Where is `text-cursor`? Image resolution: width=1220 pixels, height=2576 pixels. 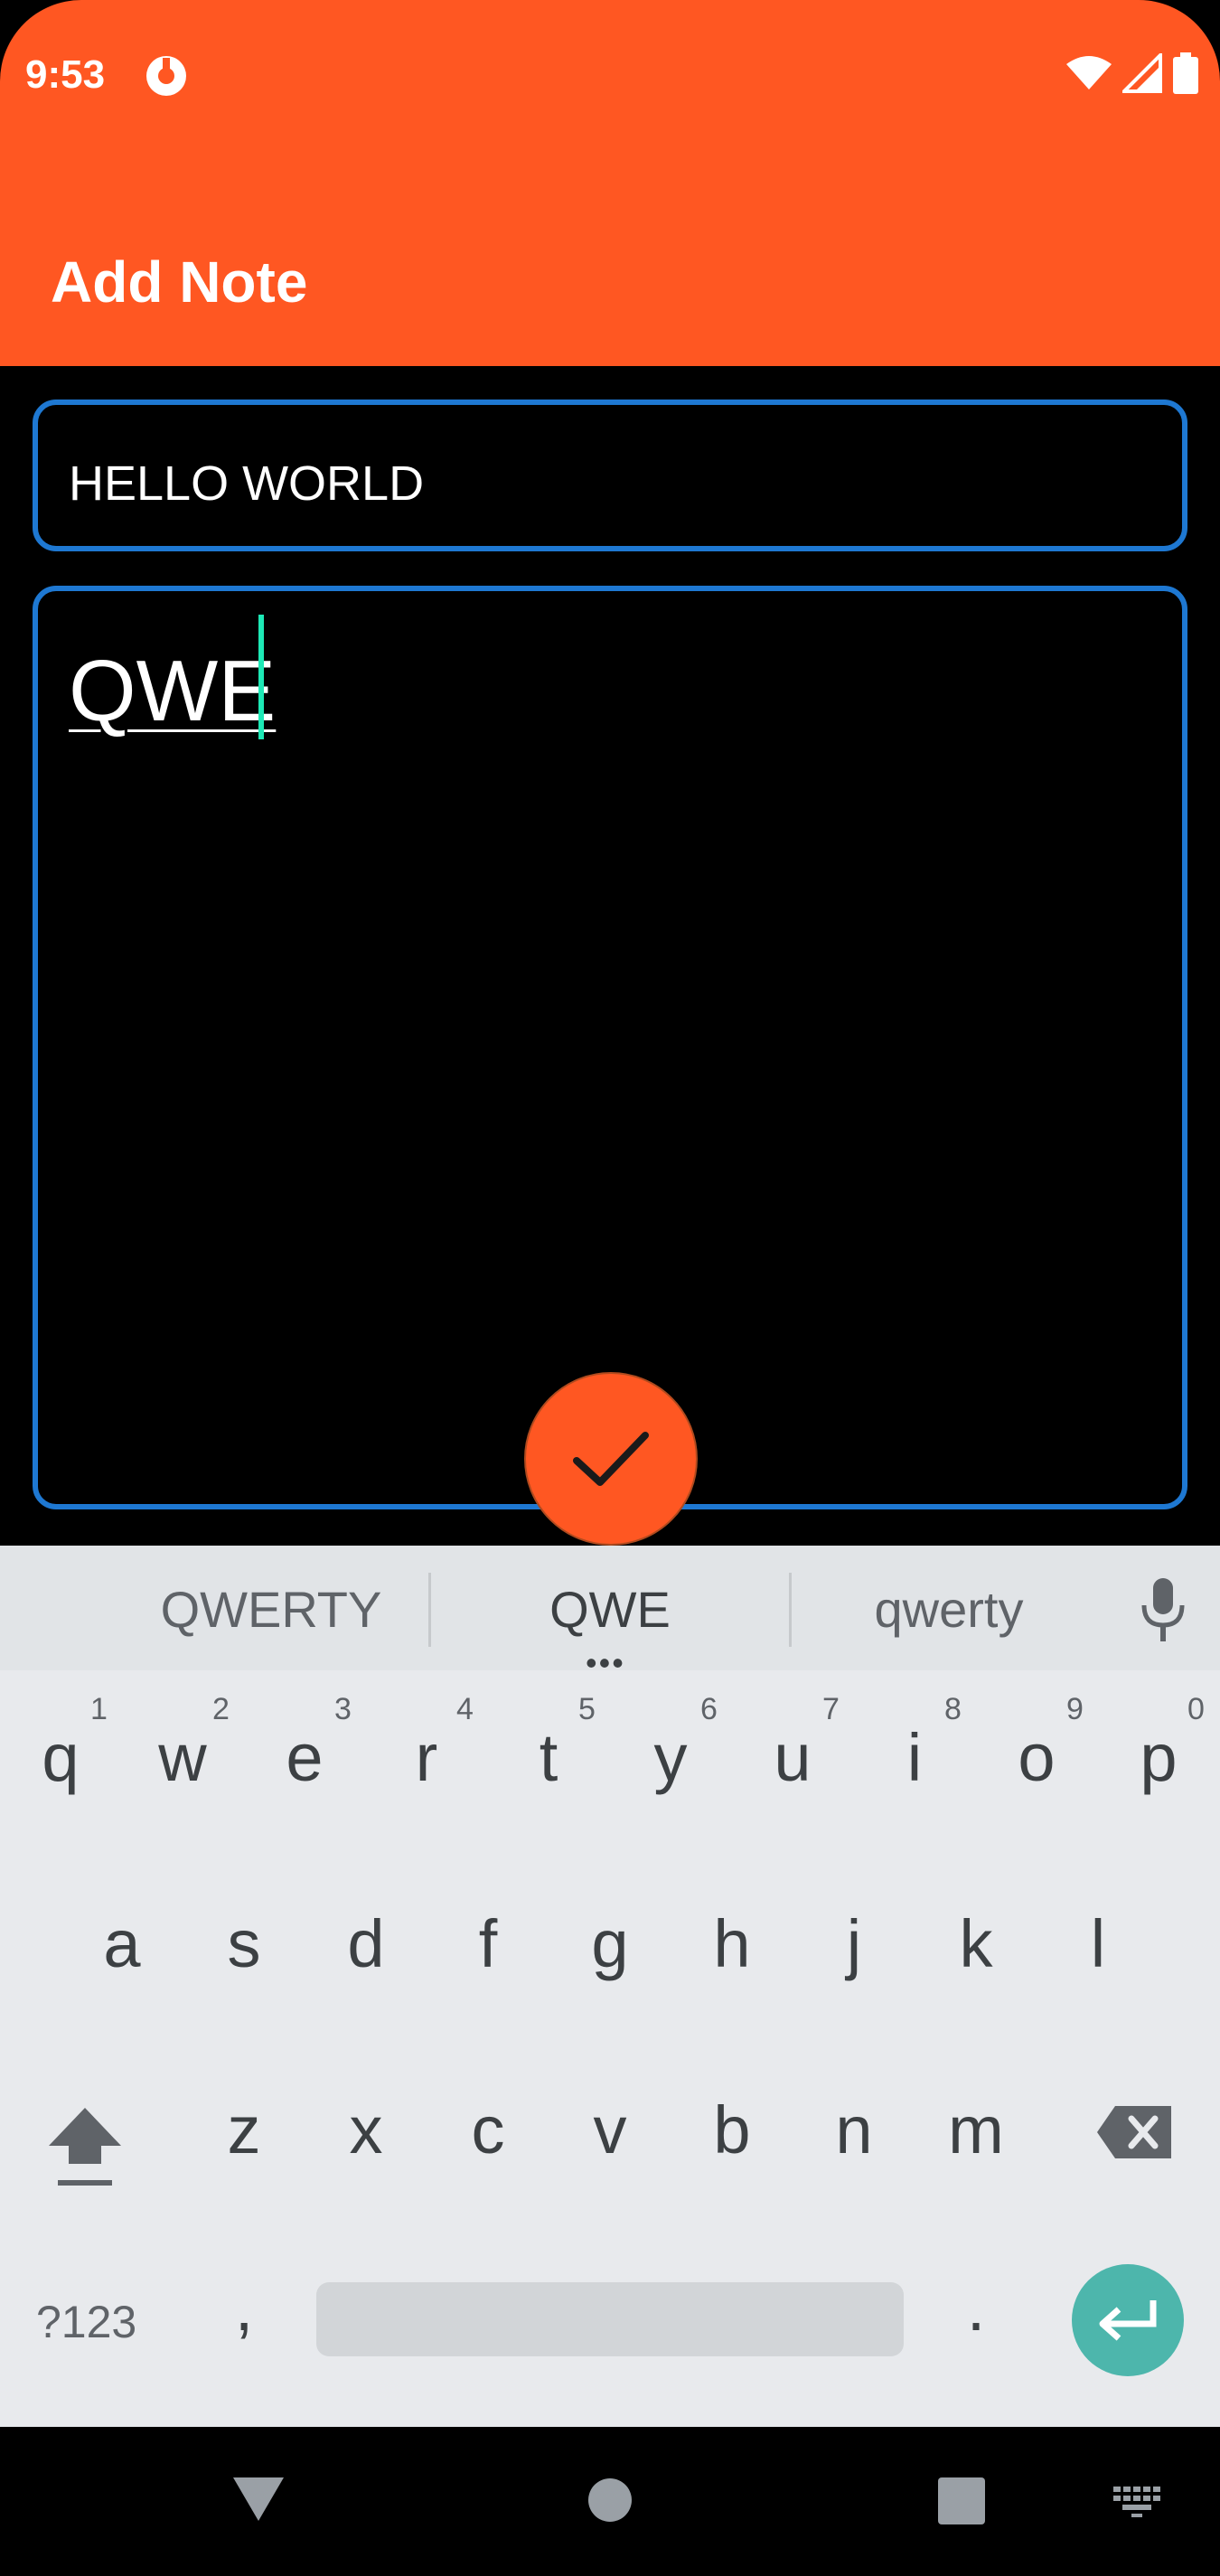 text-cursor is located at coordinates (261, 677).